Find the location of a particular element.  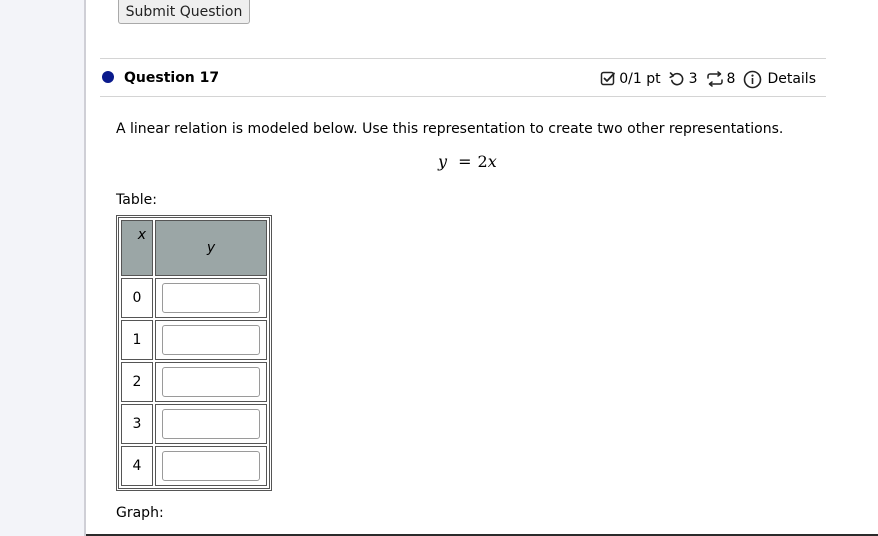

table-row: 1 is located at coordinates (194, 340).